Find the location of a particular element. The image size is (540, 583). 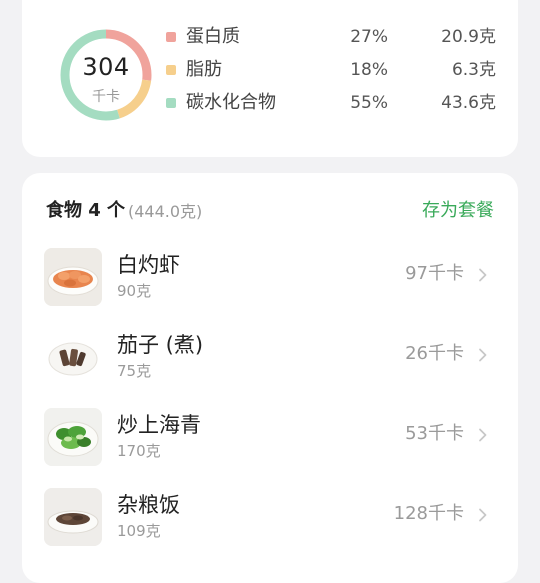

food-row-shrimp: 白灼虾 90克 97千卡 is located at coordinates (270, 280).